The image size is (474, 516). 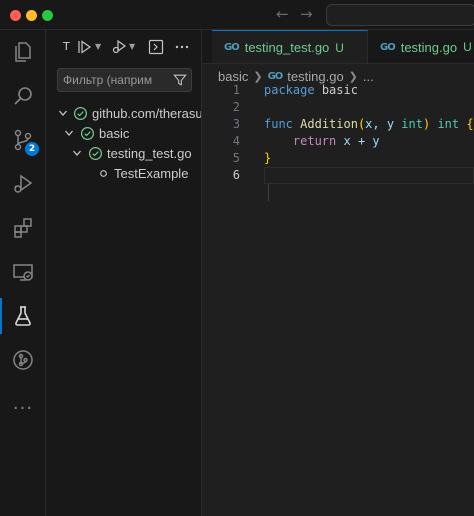 I want to click on remote-explorer-icon, so click(x=23, y=272).